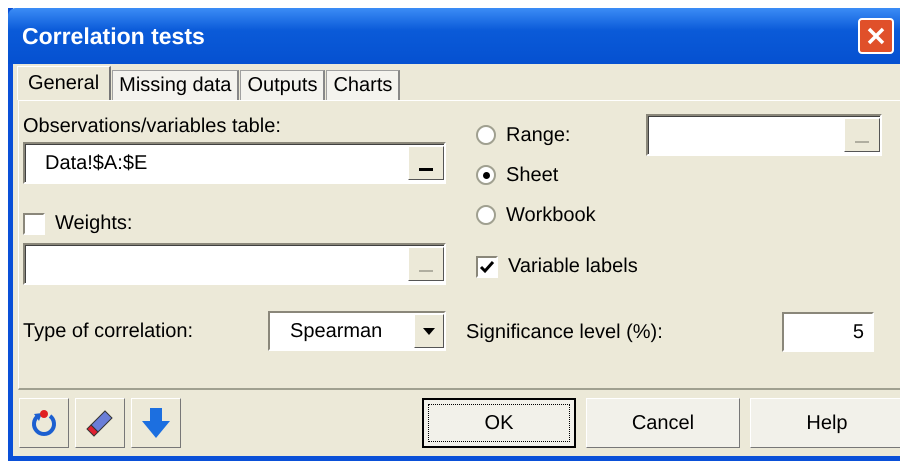 This screenshot has height=465, width=900. I want to click on tab: Outputs, so click(283, 85).